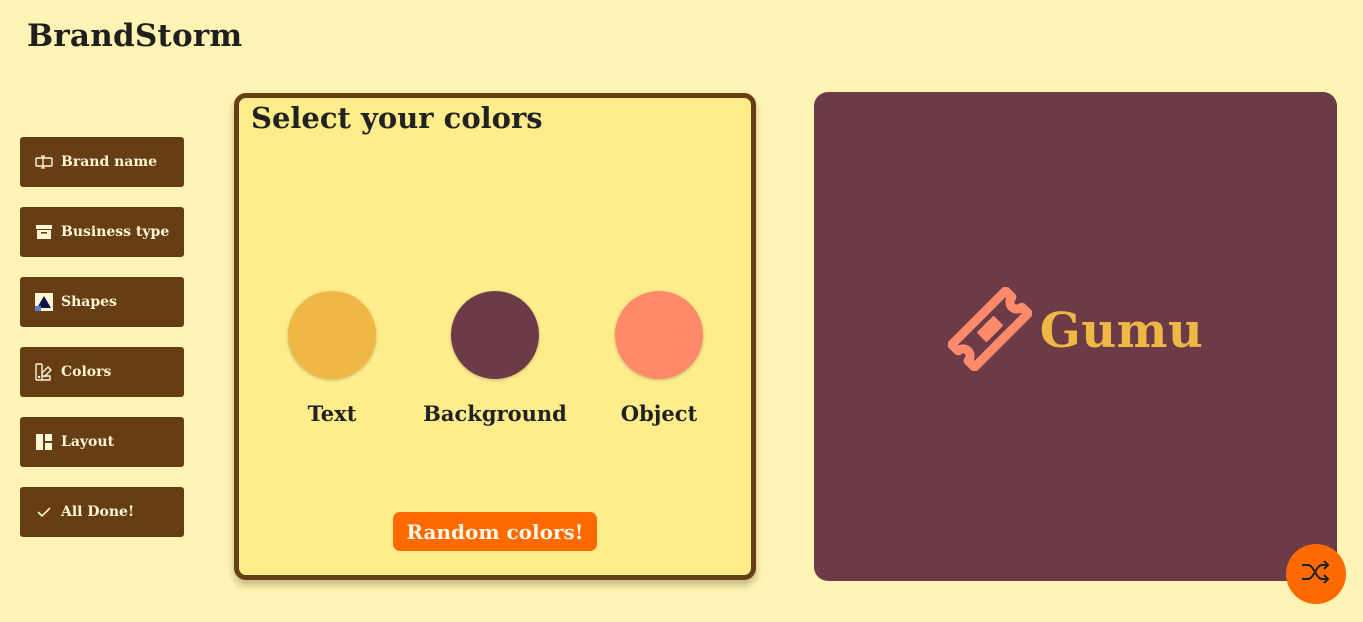 The width and height of the screenshot is (1363, 622). I want to click on archive-box-icon, so click(44, 232).